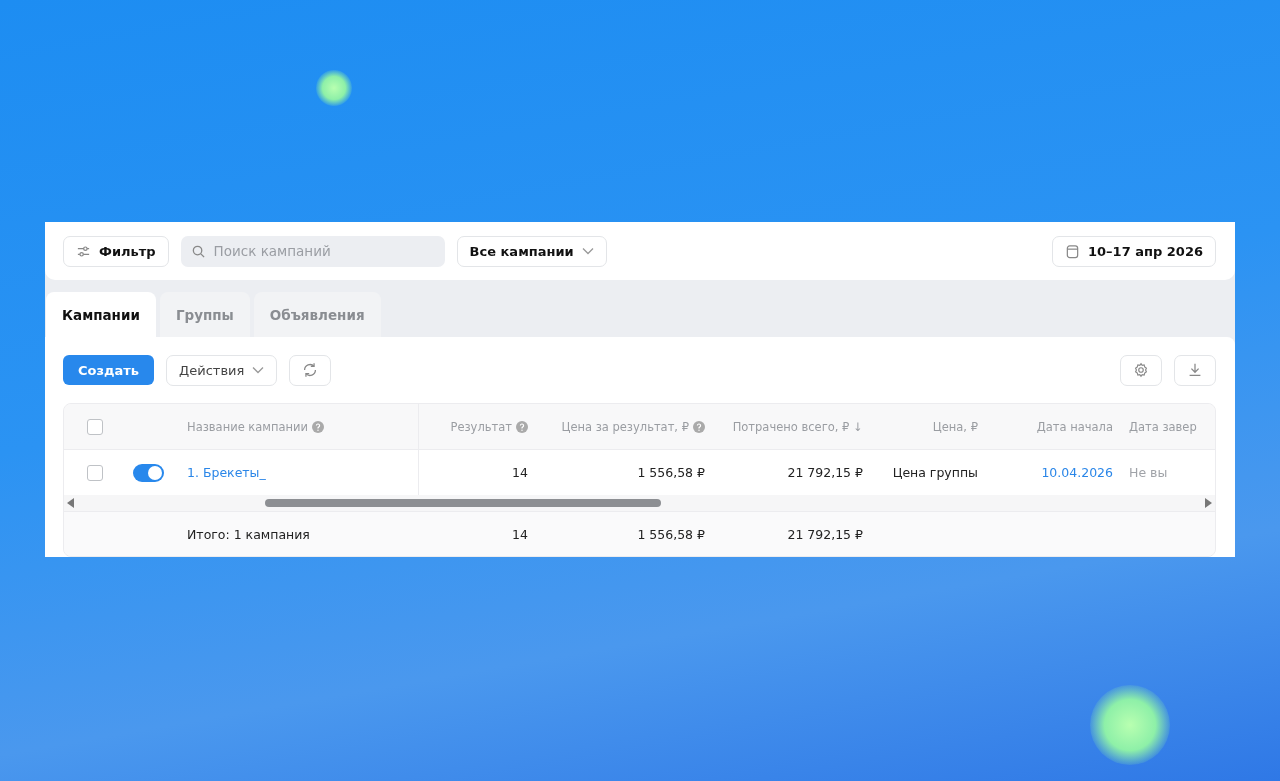  What do you see at coordinates (463, 503) in the screenshot?
I see `scrollbar-thumb` at bounding box center [463, 503].